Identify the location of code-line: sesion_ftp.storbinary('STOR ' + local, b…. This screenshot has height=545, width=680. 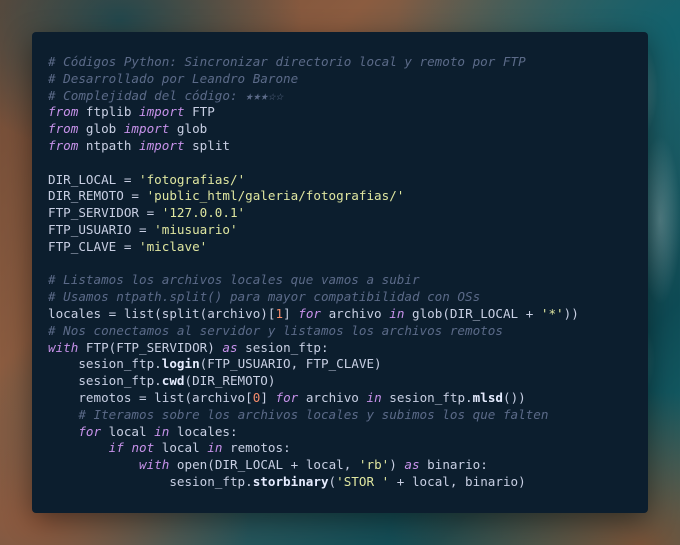
(287, 481).